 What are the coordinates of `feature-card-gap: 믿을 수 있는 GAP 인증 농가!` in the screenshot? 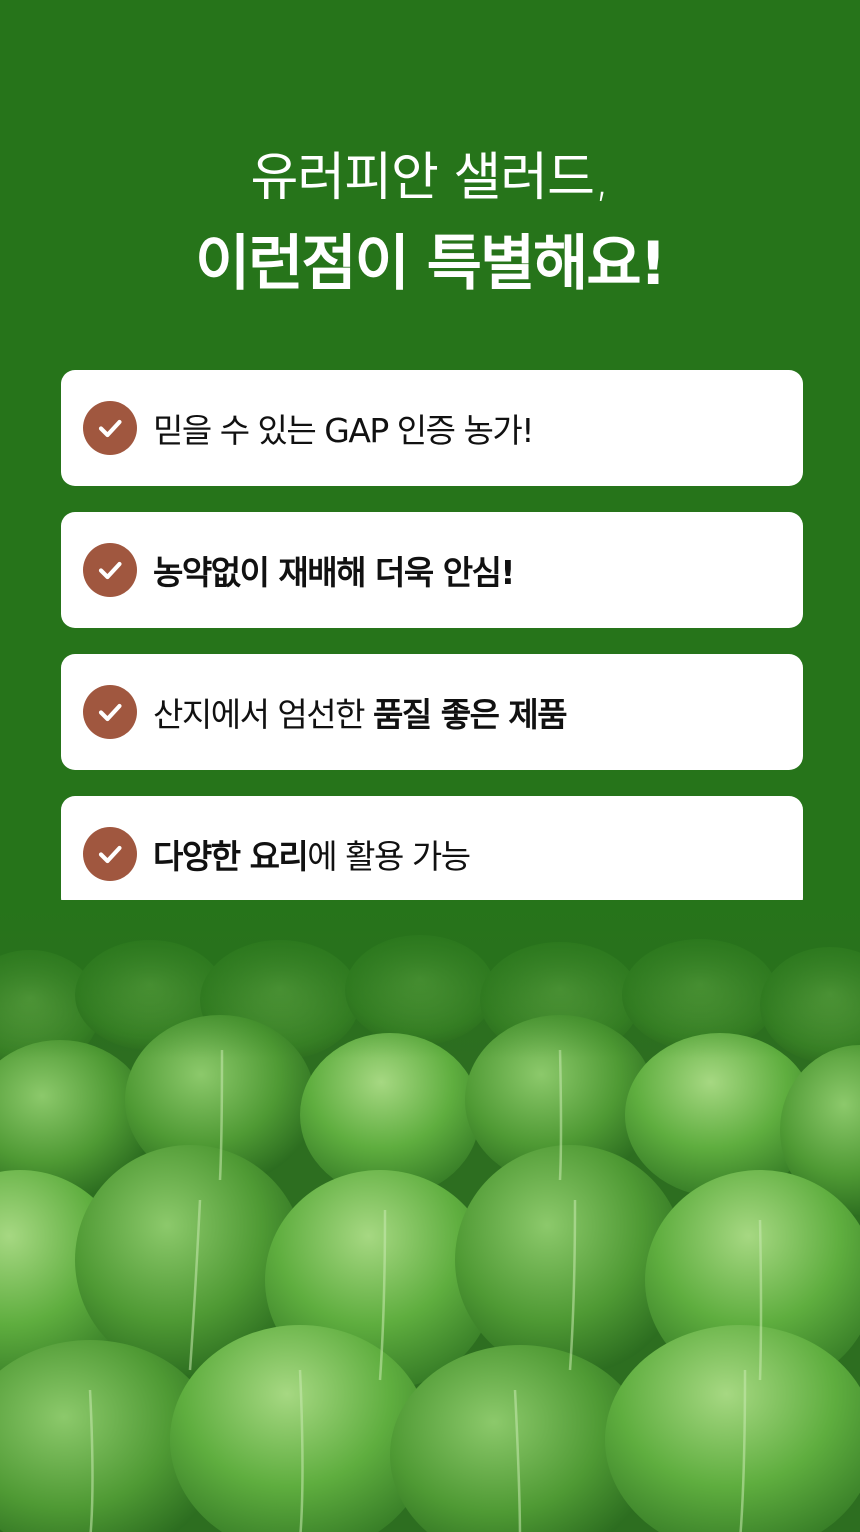 It's located at (432, 428).